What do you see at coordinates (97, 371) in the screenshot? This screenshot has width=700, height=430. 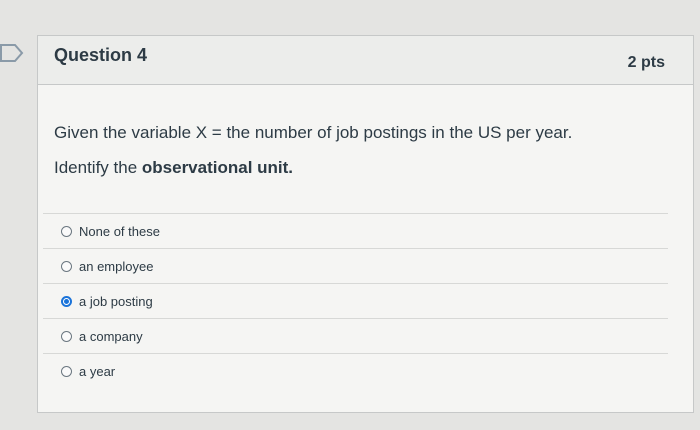 I see `answer-label: a year` at bounding box center [97, 371].